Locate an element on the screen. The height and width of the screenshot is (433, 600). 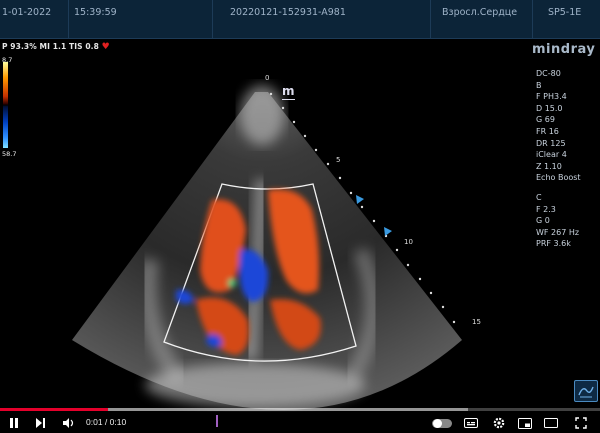
fullscreen-icon is located at coordinates (581, 423).